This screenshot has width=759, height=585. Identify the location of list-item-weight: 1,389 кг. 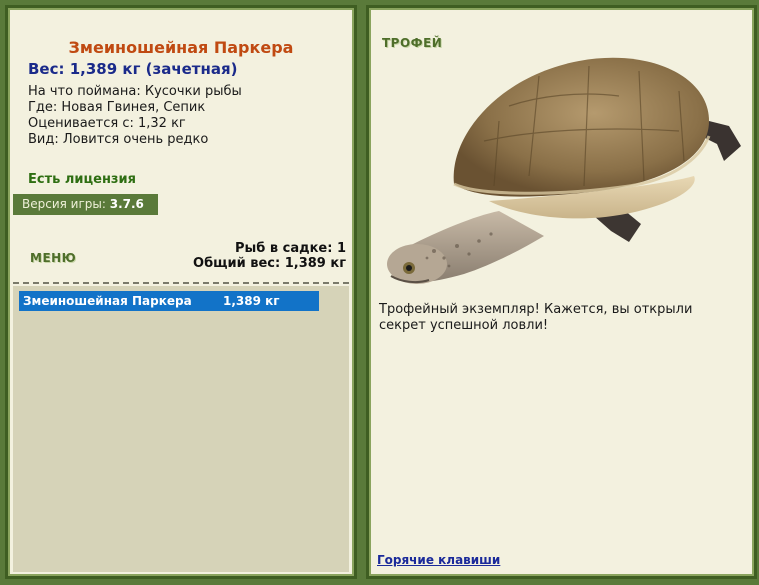
(251, 301).